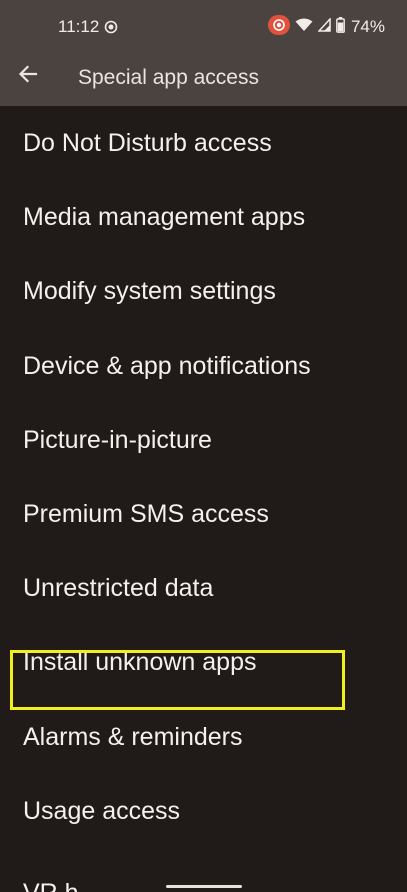 This screenshot has width=407, height=892. I want to click on app-bar: Special app access, so click(203, 79).